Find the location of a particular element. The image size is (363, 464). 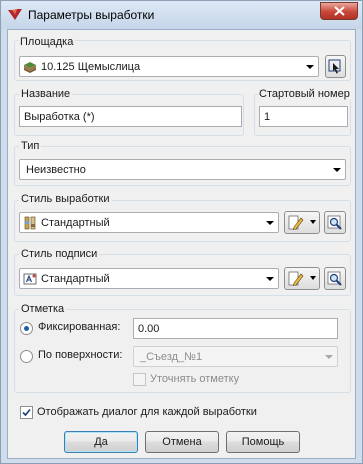

site-value: 10.125 Щемыслица is located at coordinates (91, 67).